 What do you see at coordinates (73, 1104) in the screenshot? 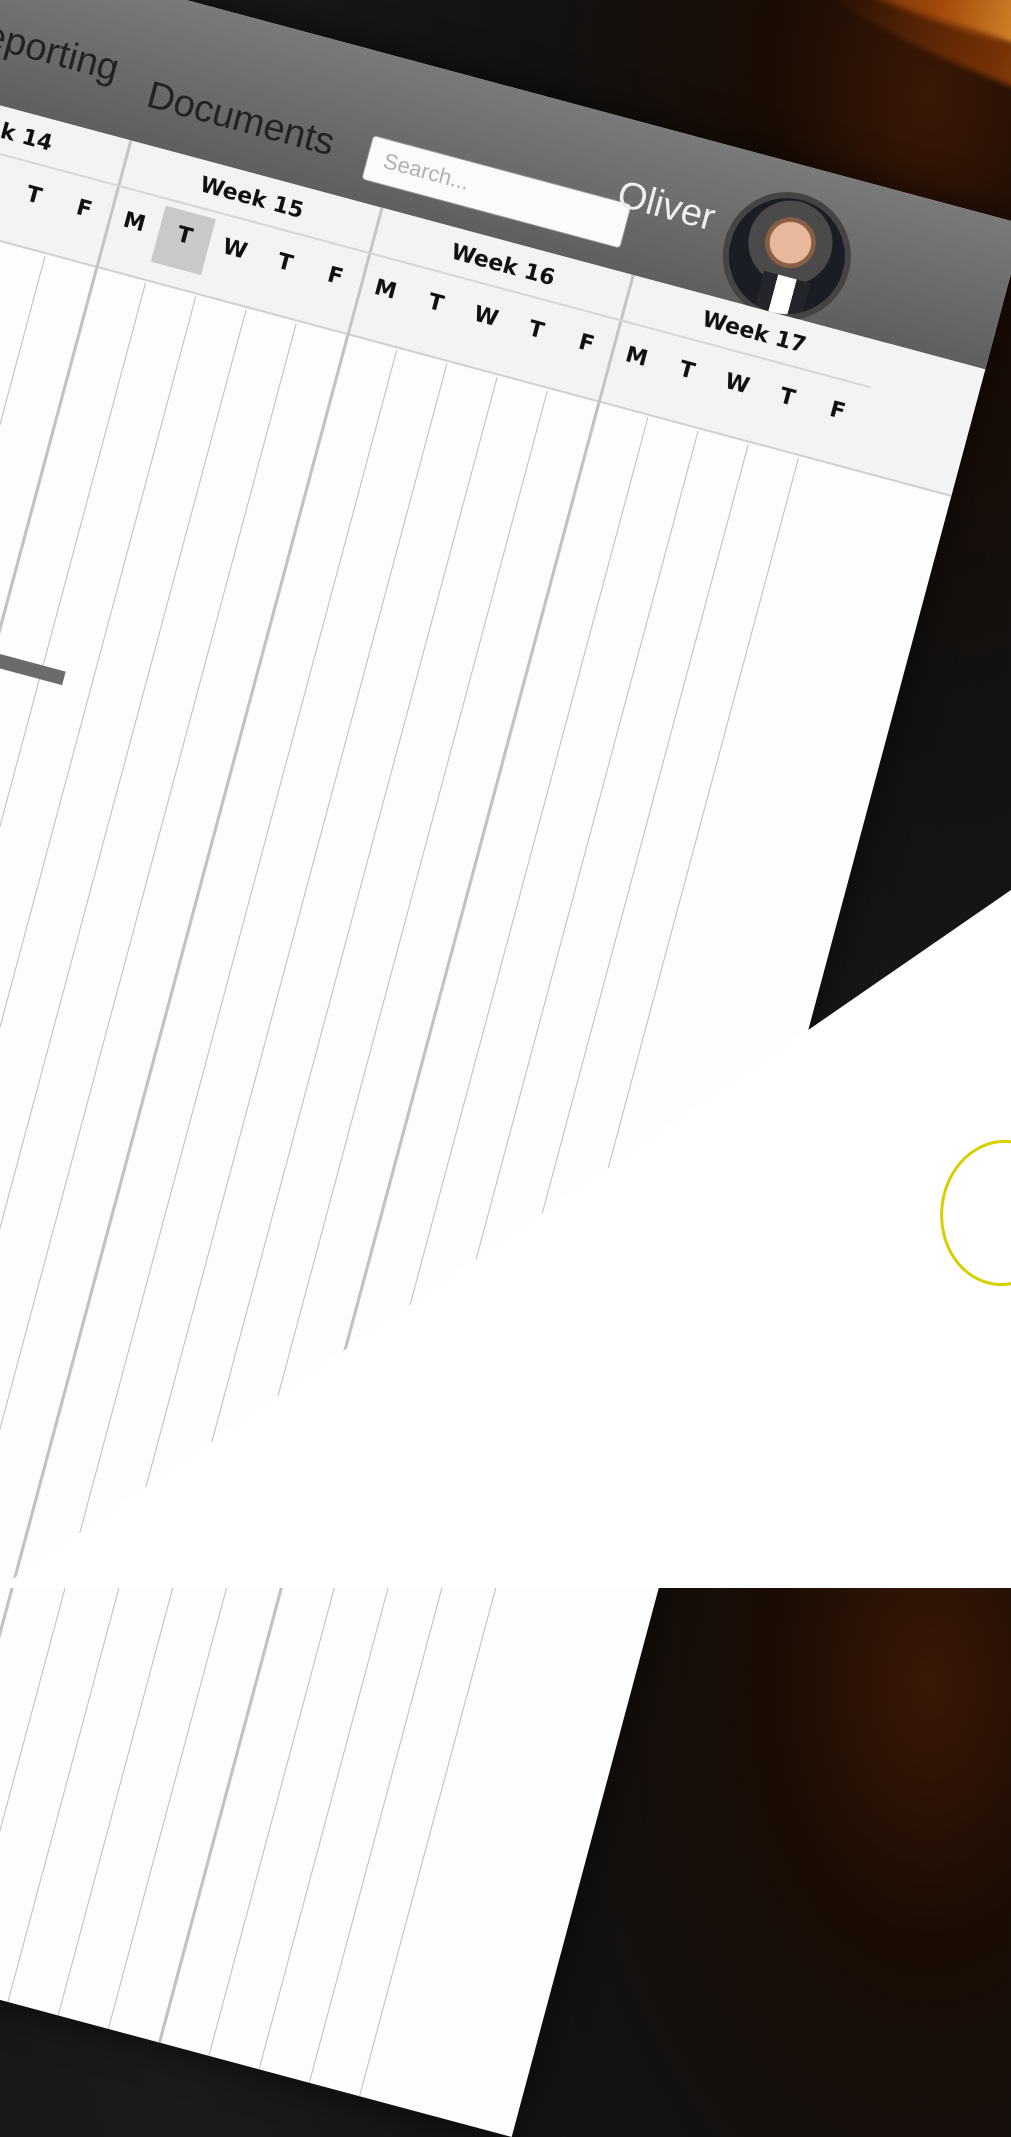
I see `day-gridline` at bounding box center [73, 1104].